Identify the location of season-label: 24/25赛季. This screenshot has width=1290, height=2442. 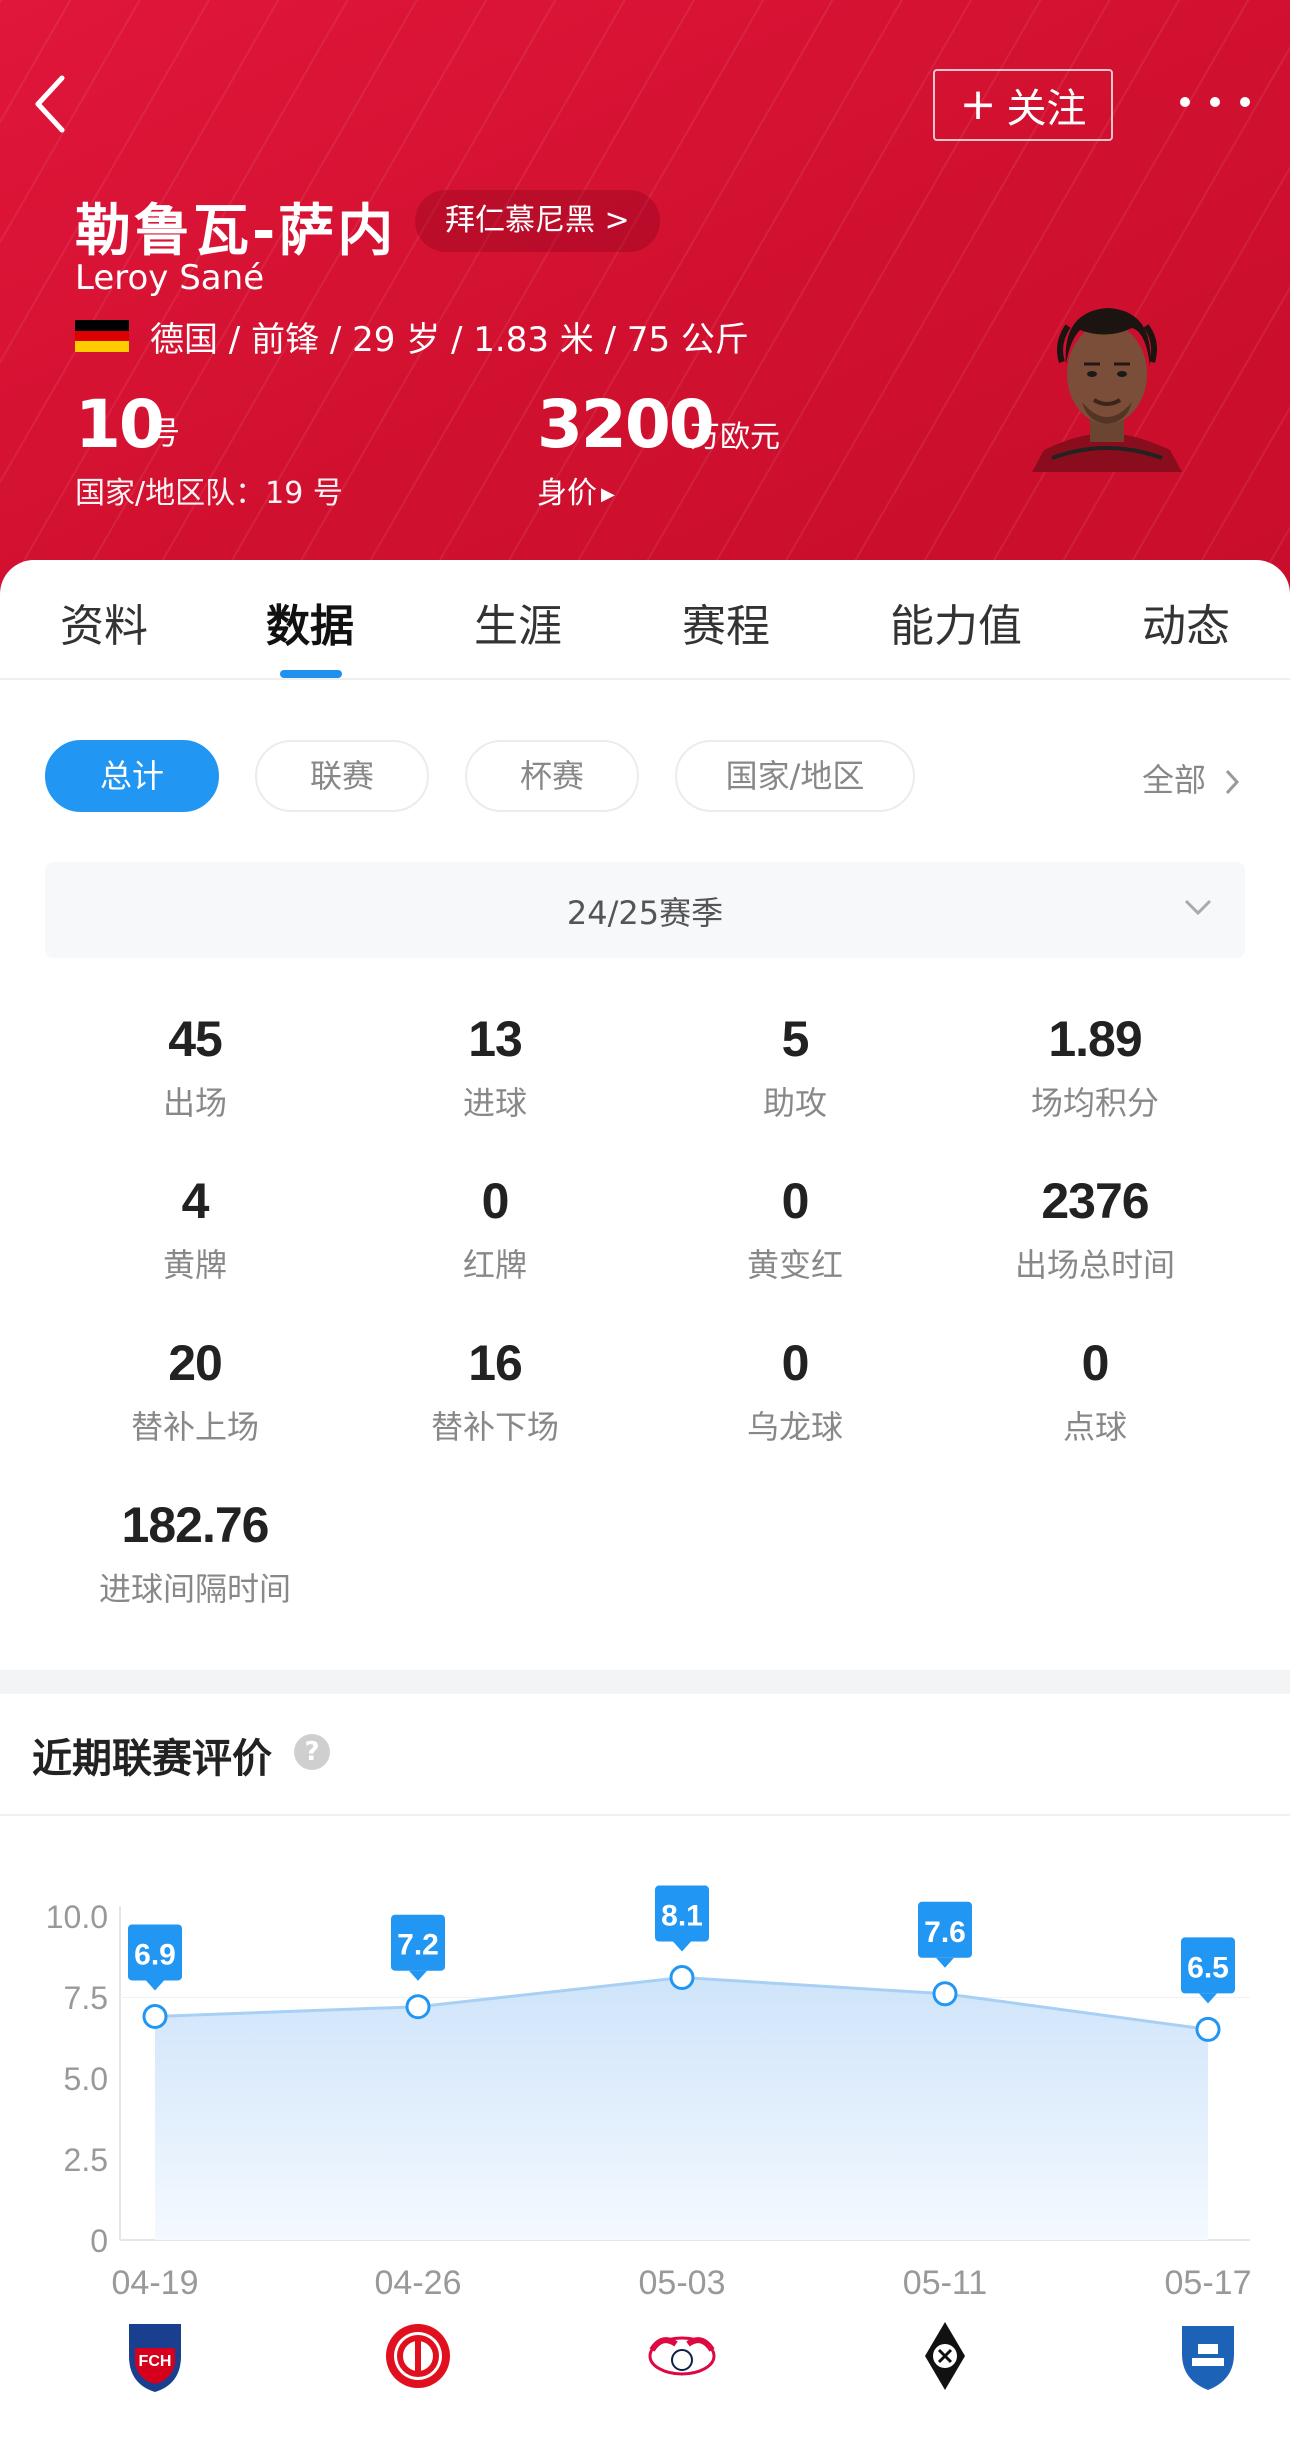
(645, 913).